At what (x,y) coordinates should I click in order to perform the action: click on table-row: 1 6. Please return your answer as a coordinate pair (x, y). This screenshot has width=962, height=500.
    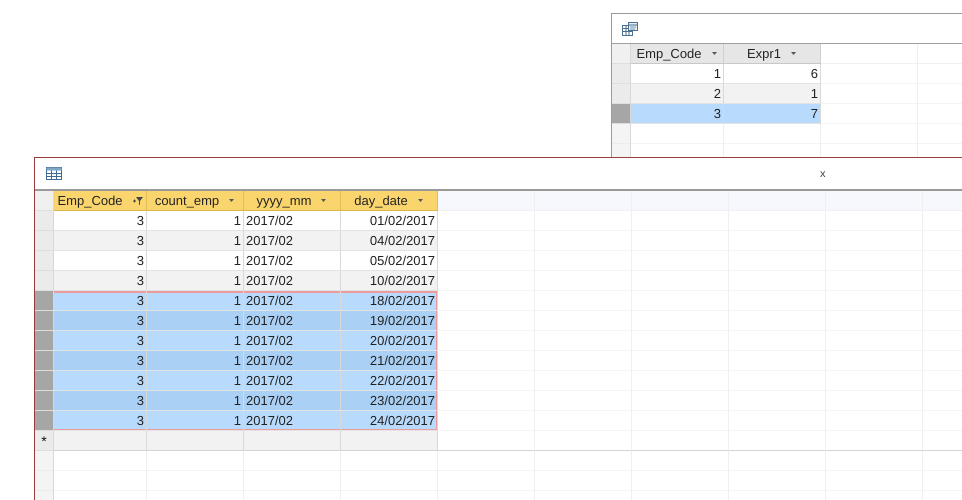
    Looking at the image, I should click on (716, 74).